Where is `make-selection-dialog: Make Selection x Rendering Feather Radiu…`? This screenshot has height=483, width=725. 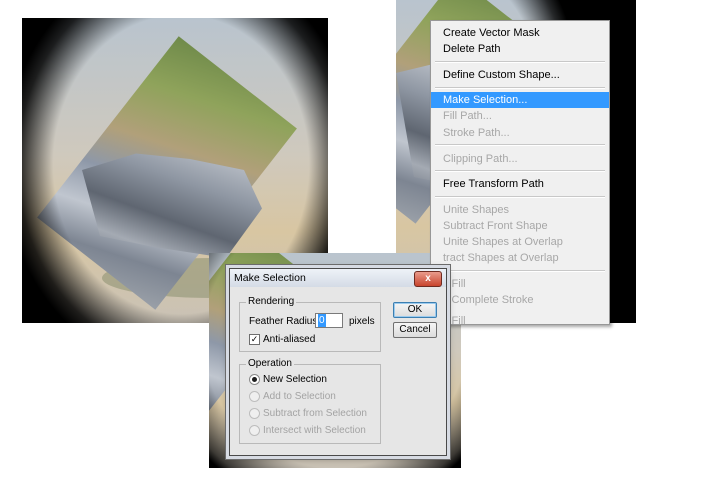 make-selection-dialog: Make Selection x Rendering Feather Radiu… is located at coordinates (338, 362).